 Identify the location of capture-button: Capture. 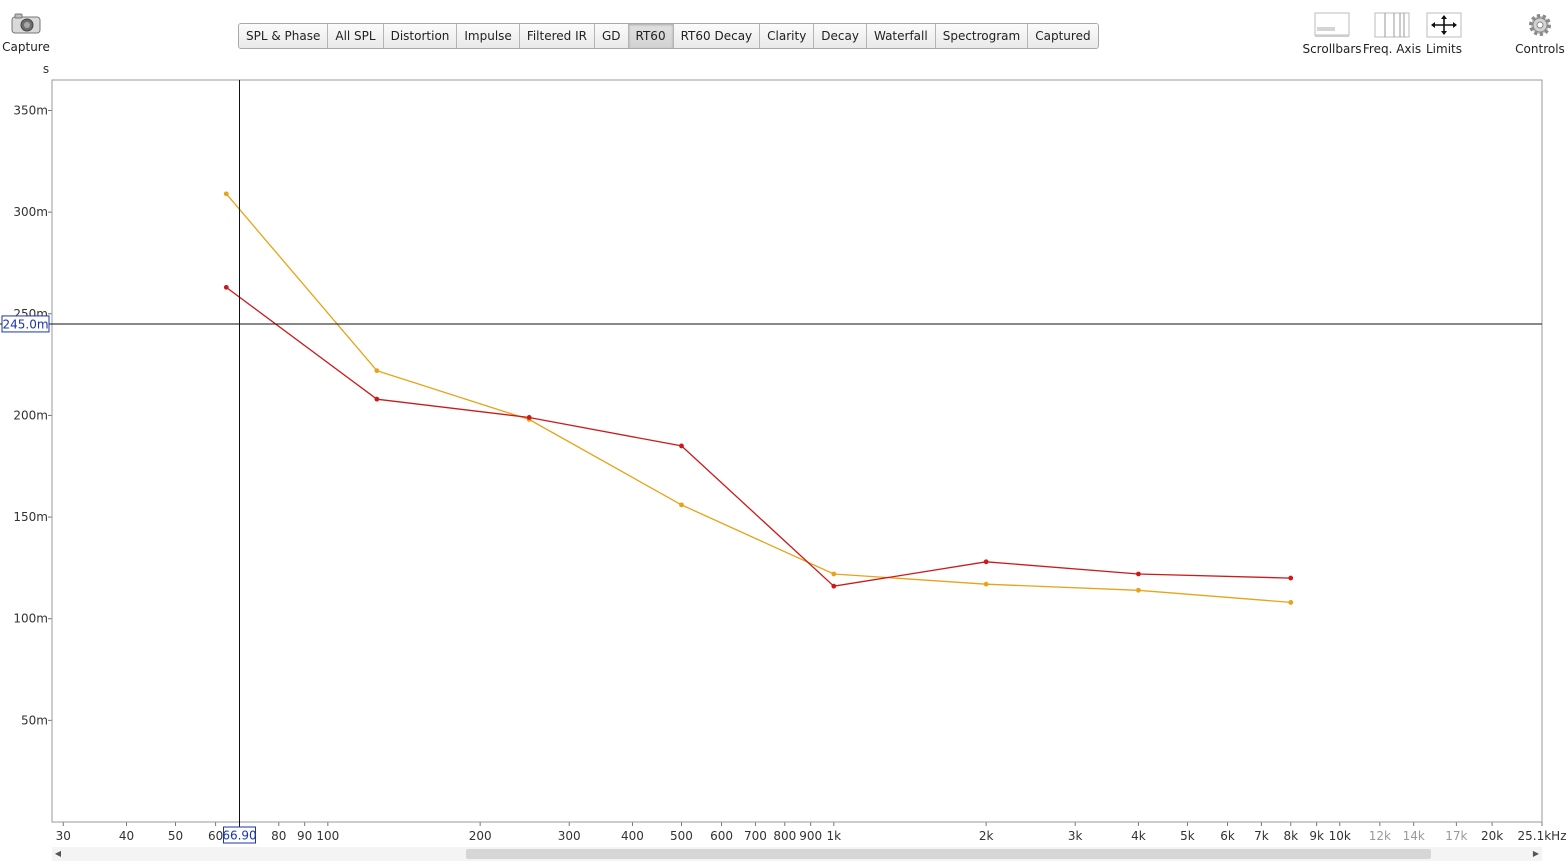
(26, 34).